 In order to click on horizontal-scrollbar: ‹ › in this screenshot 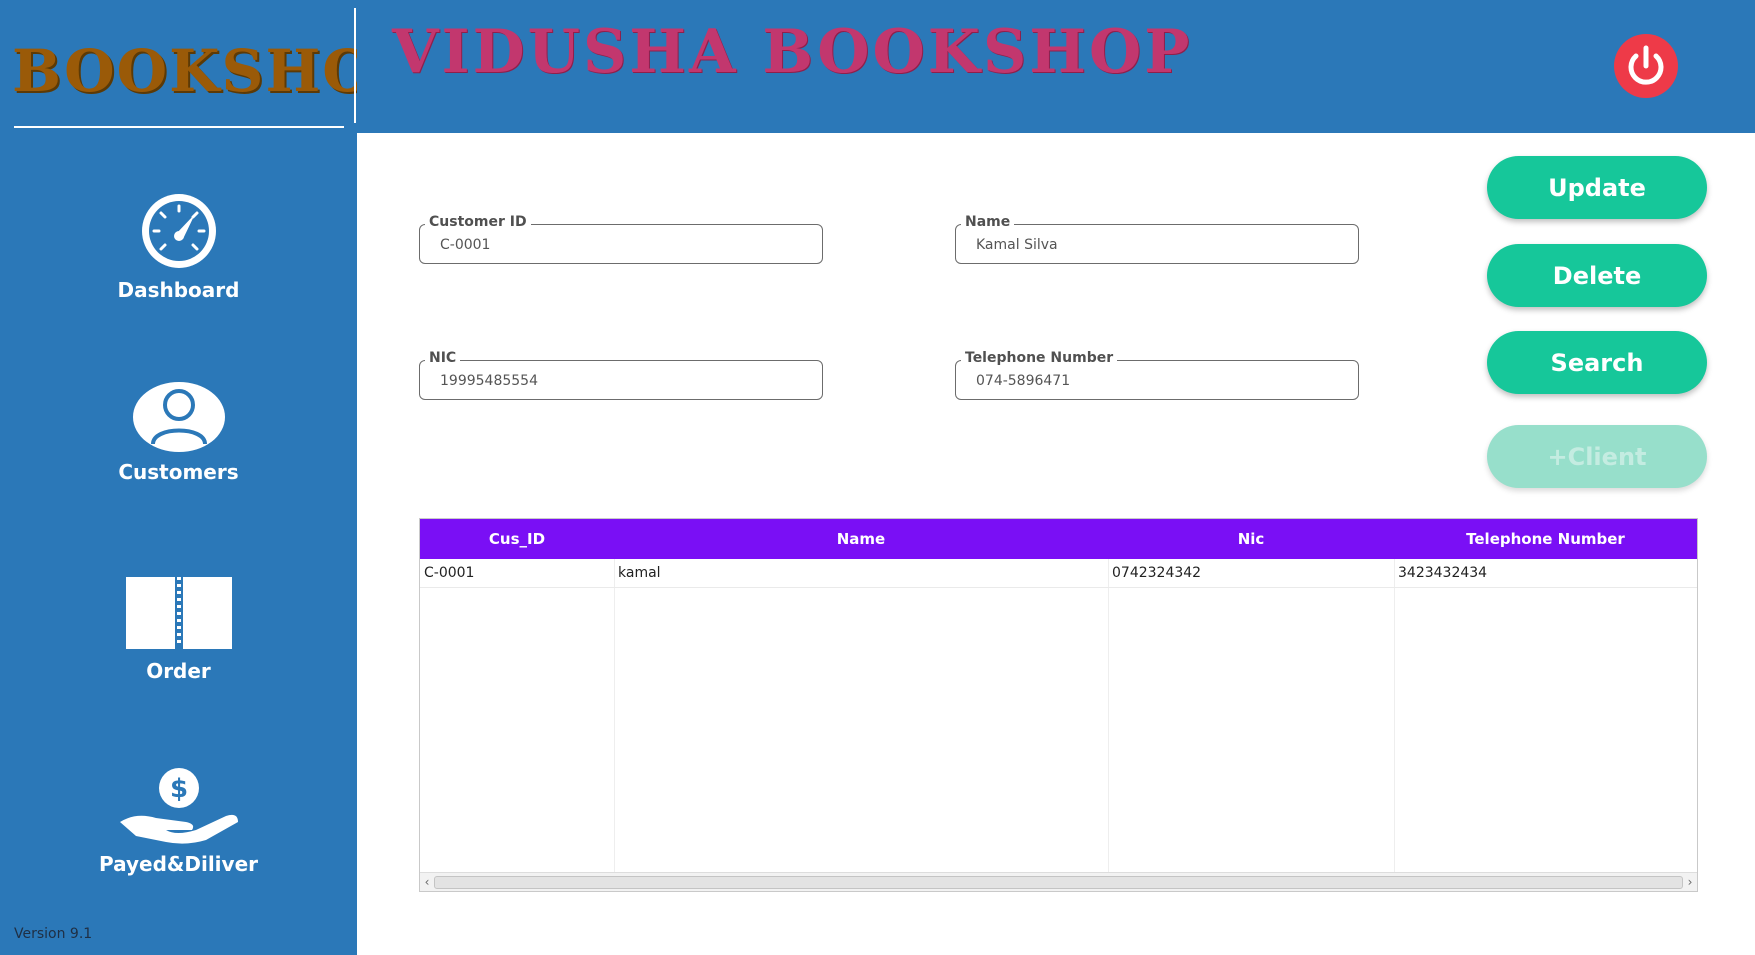, I will do `click(1058, 881)`.